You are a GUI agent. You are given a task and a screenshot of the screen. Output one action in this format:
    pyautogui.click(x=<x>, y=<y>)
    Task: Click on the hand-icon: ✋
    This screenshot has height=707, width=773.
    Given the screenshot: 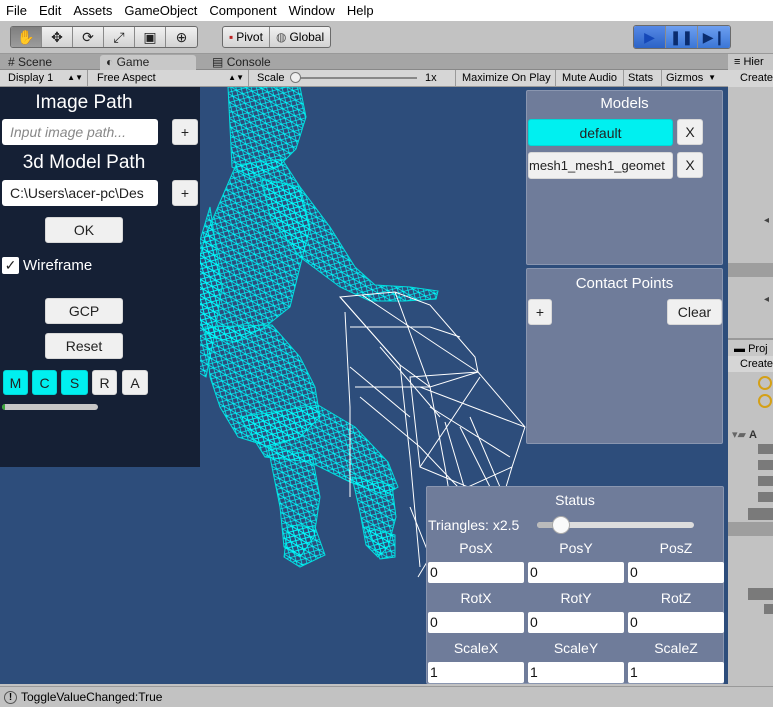 What is the action you would take?
    pyautogui.click(x=26, y=37)
    